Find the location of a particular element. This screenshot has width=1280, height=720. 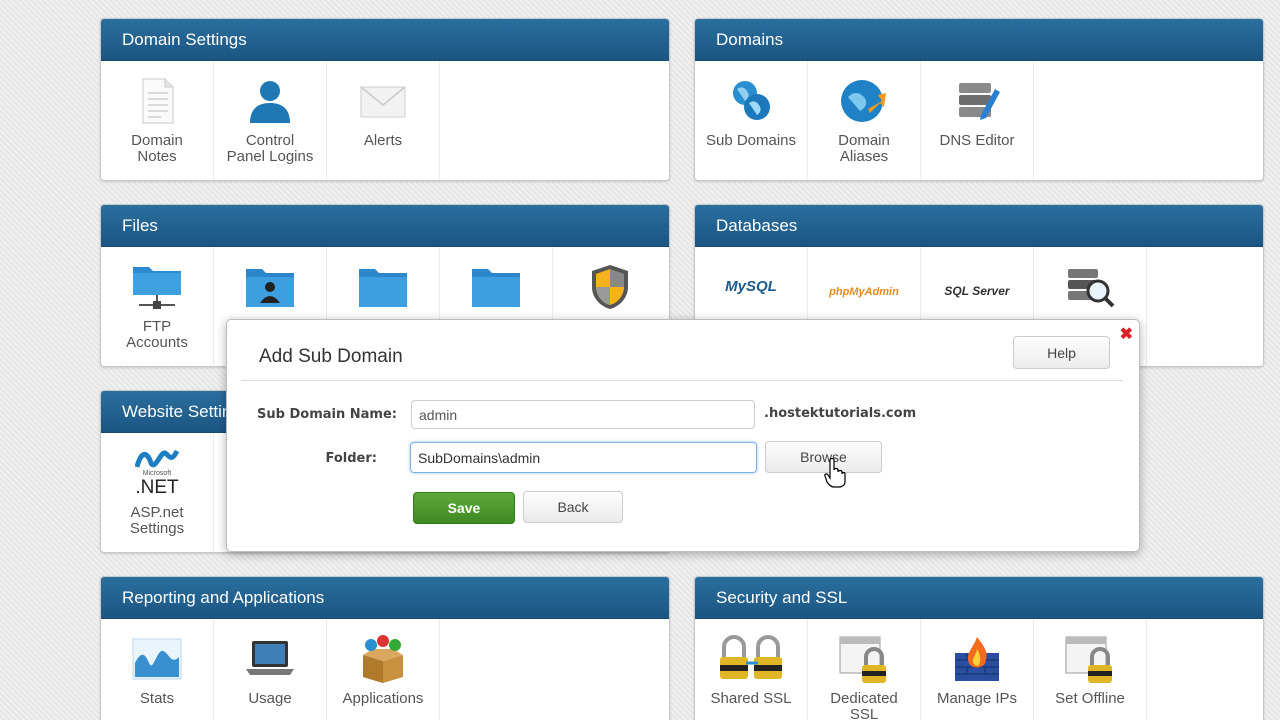

domain-suffix: .hostektutorials.com is located at coordinates (840, 413).